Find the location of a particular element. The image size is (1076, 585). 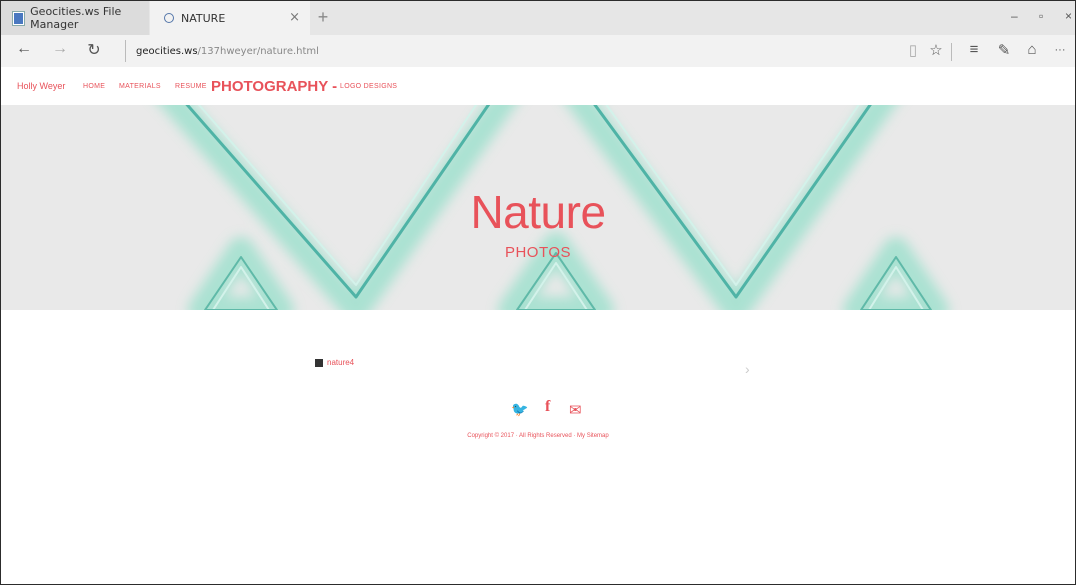

tab-nature: NATURE × is located at coordinates (230, 18).